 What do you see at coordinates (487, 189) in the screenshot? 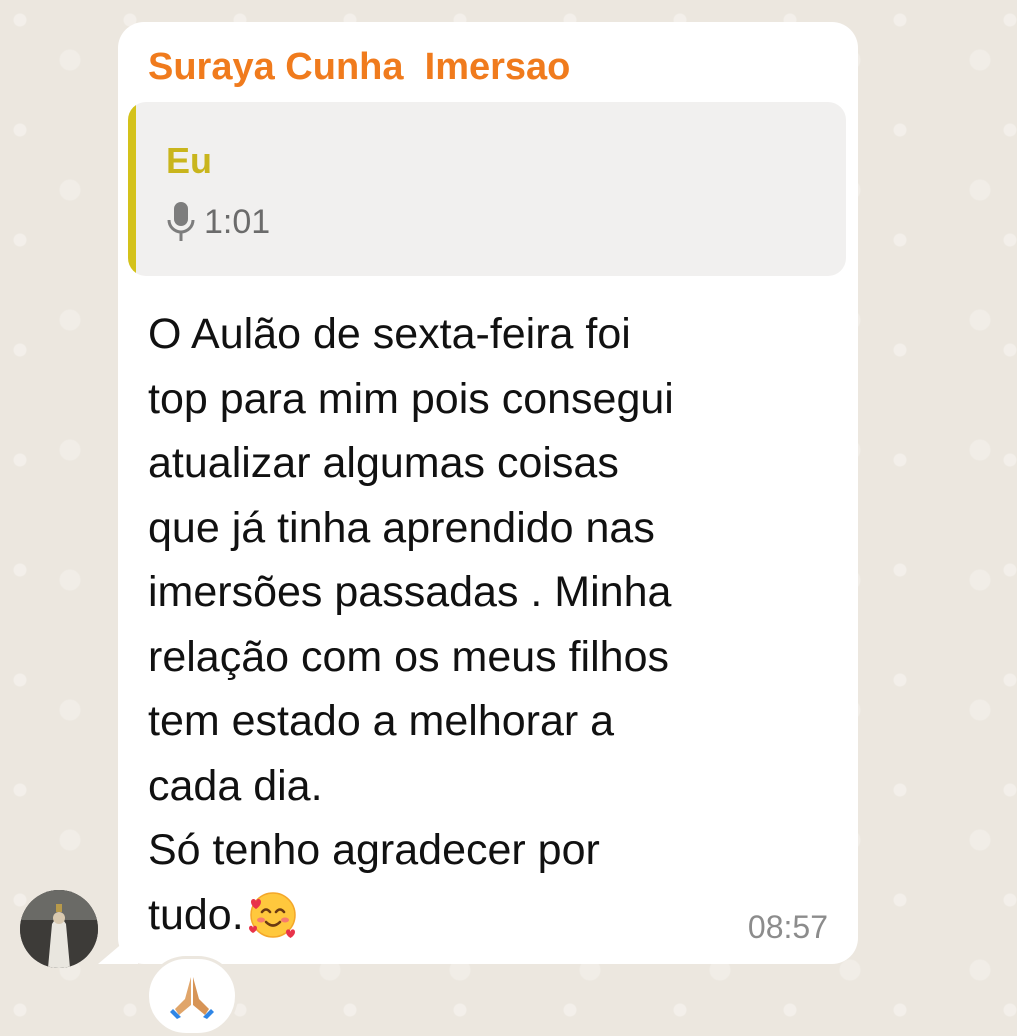
I see `quoted-message: Eu 1:01` at bounding box center [487, 189].